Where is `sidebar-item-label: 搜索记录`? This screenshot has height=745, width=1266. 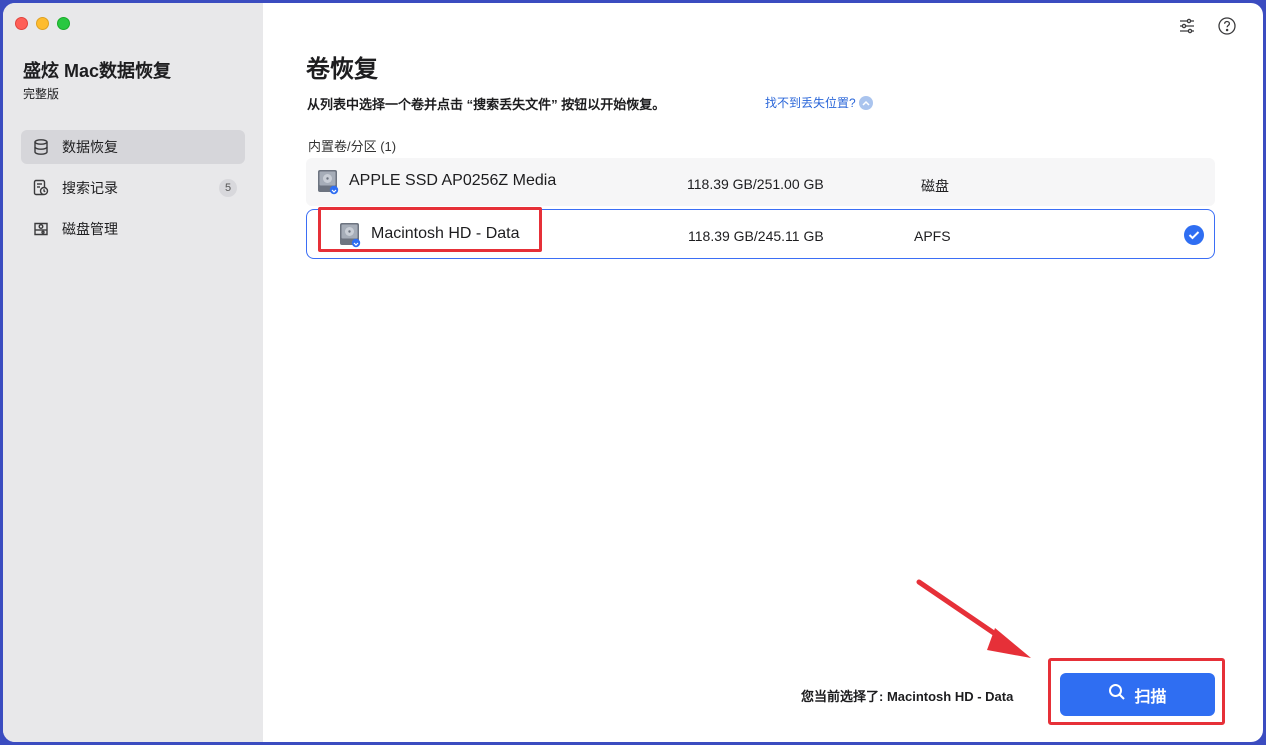
sidebar-item-label: 搜索记录 is located at coordinates (90, 188).